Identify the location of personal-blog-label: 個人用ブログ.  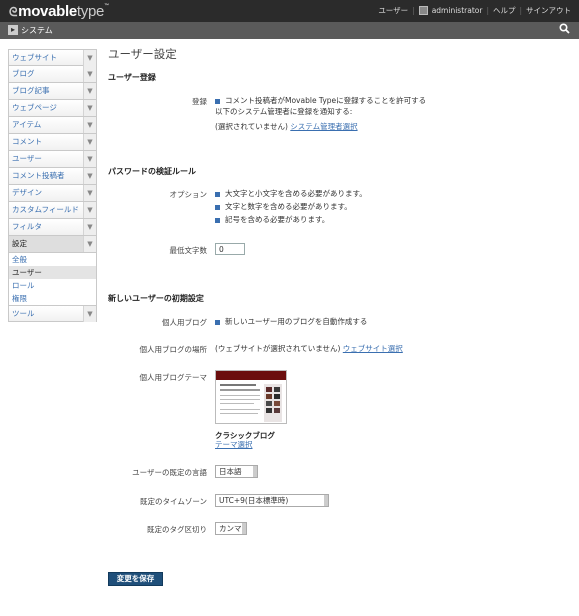
(184, 322).